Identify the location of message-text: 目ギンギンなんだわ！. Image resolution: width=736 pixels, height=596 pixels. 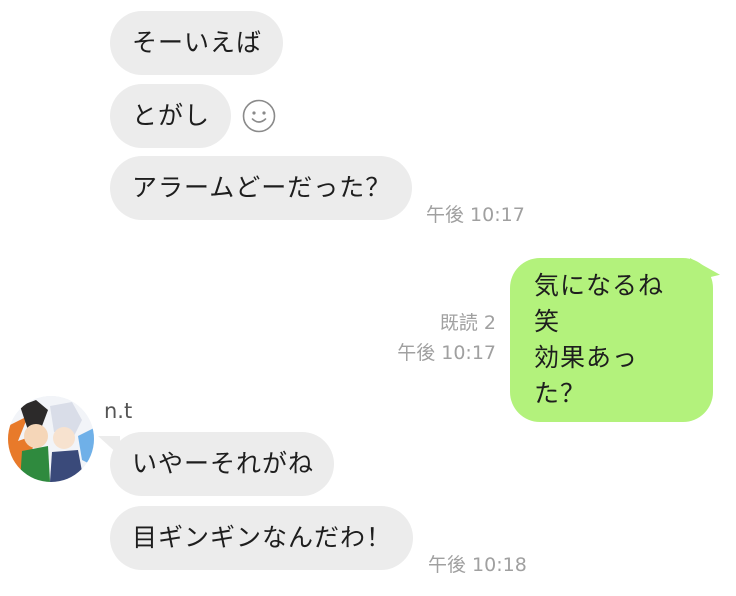
(262, 537).